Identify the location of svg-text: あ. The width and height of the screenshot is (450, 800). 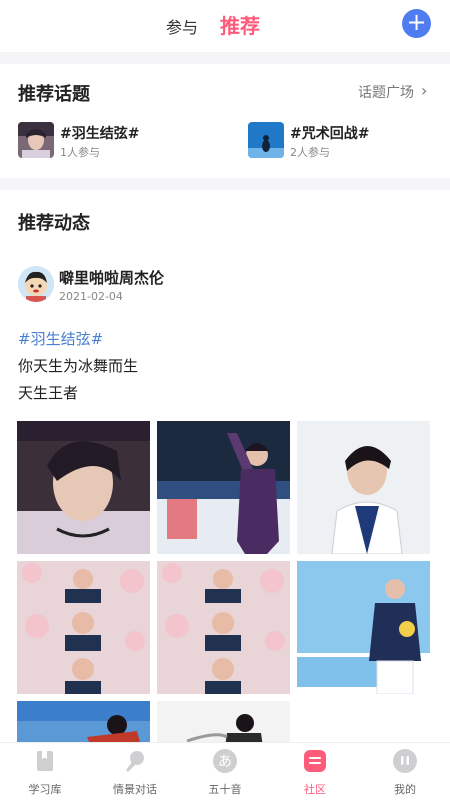
(225, 762).